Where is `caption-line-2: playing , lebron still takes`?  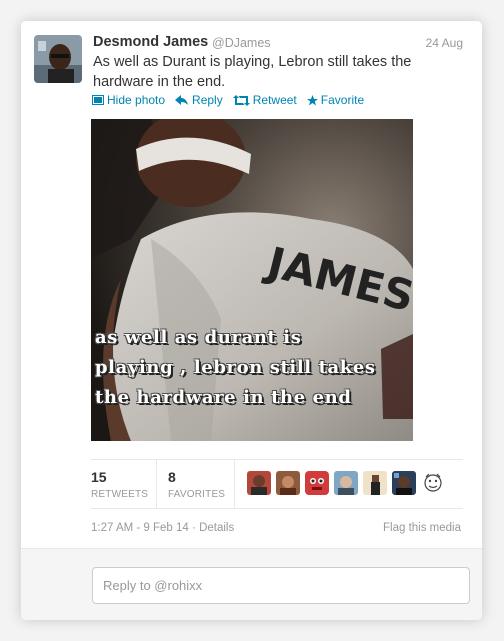
caption-line-2: playing , lebron still takes is located at coordinates (235, 367).